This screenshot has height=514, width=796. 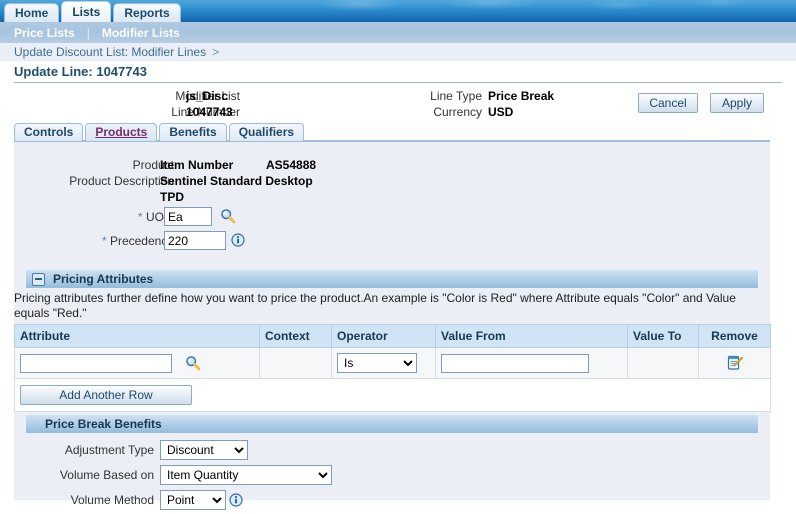 I want to click on global-tab-home: Home, so click(x=32, y=12).